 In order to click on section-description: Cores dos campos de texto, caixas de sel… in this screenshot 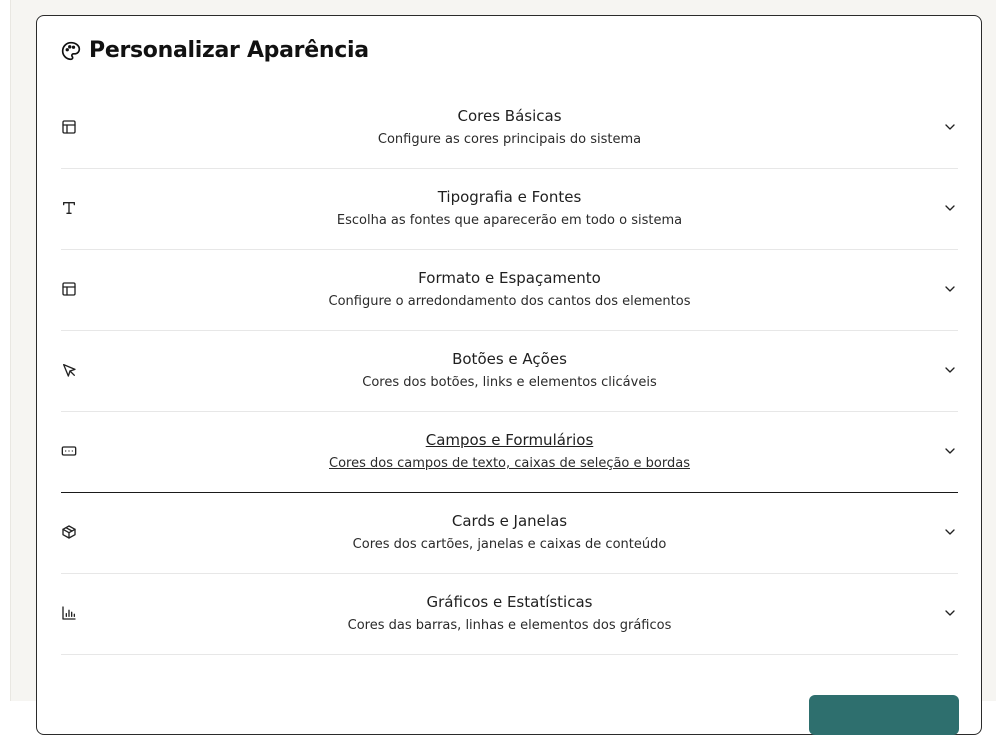, I will do `click(509, 463)`.